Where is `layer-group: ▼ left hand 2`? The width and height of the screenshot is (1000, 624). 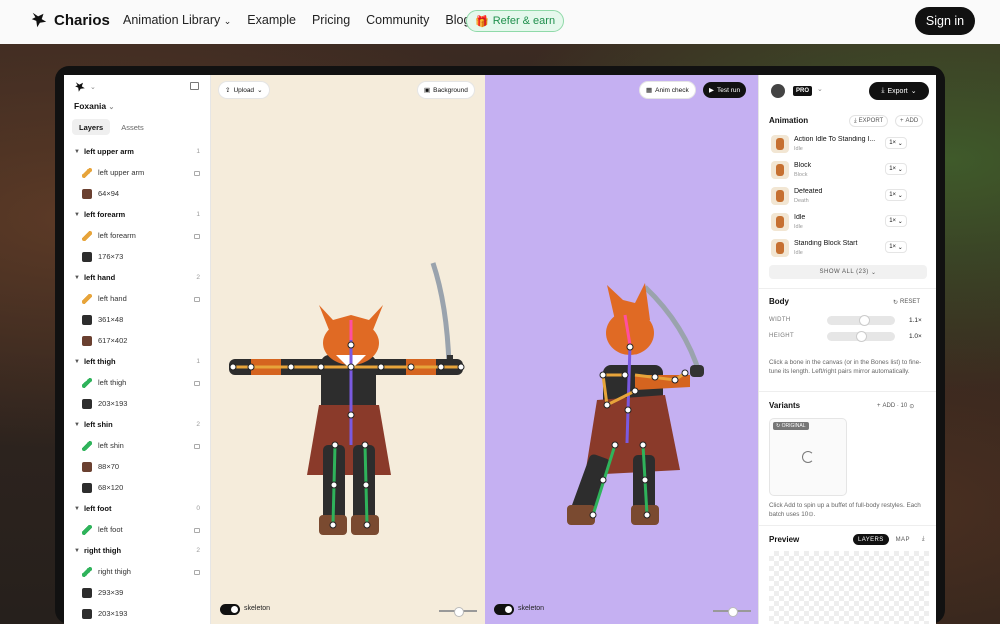 layer-group: ▼ left hand 2 is located at coordinates (137, 277).